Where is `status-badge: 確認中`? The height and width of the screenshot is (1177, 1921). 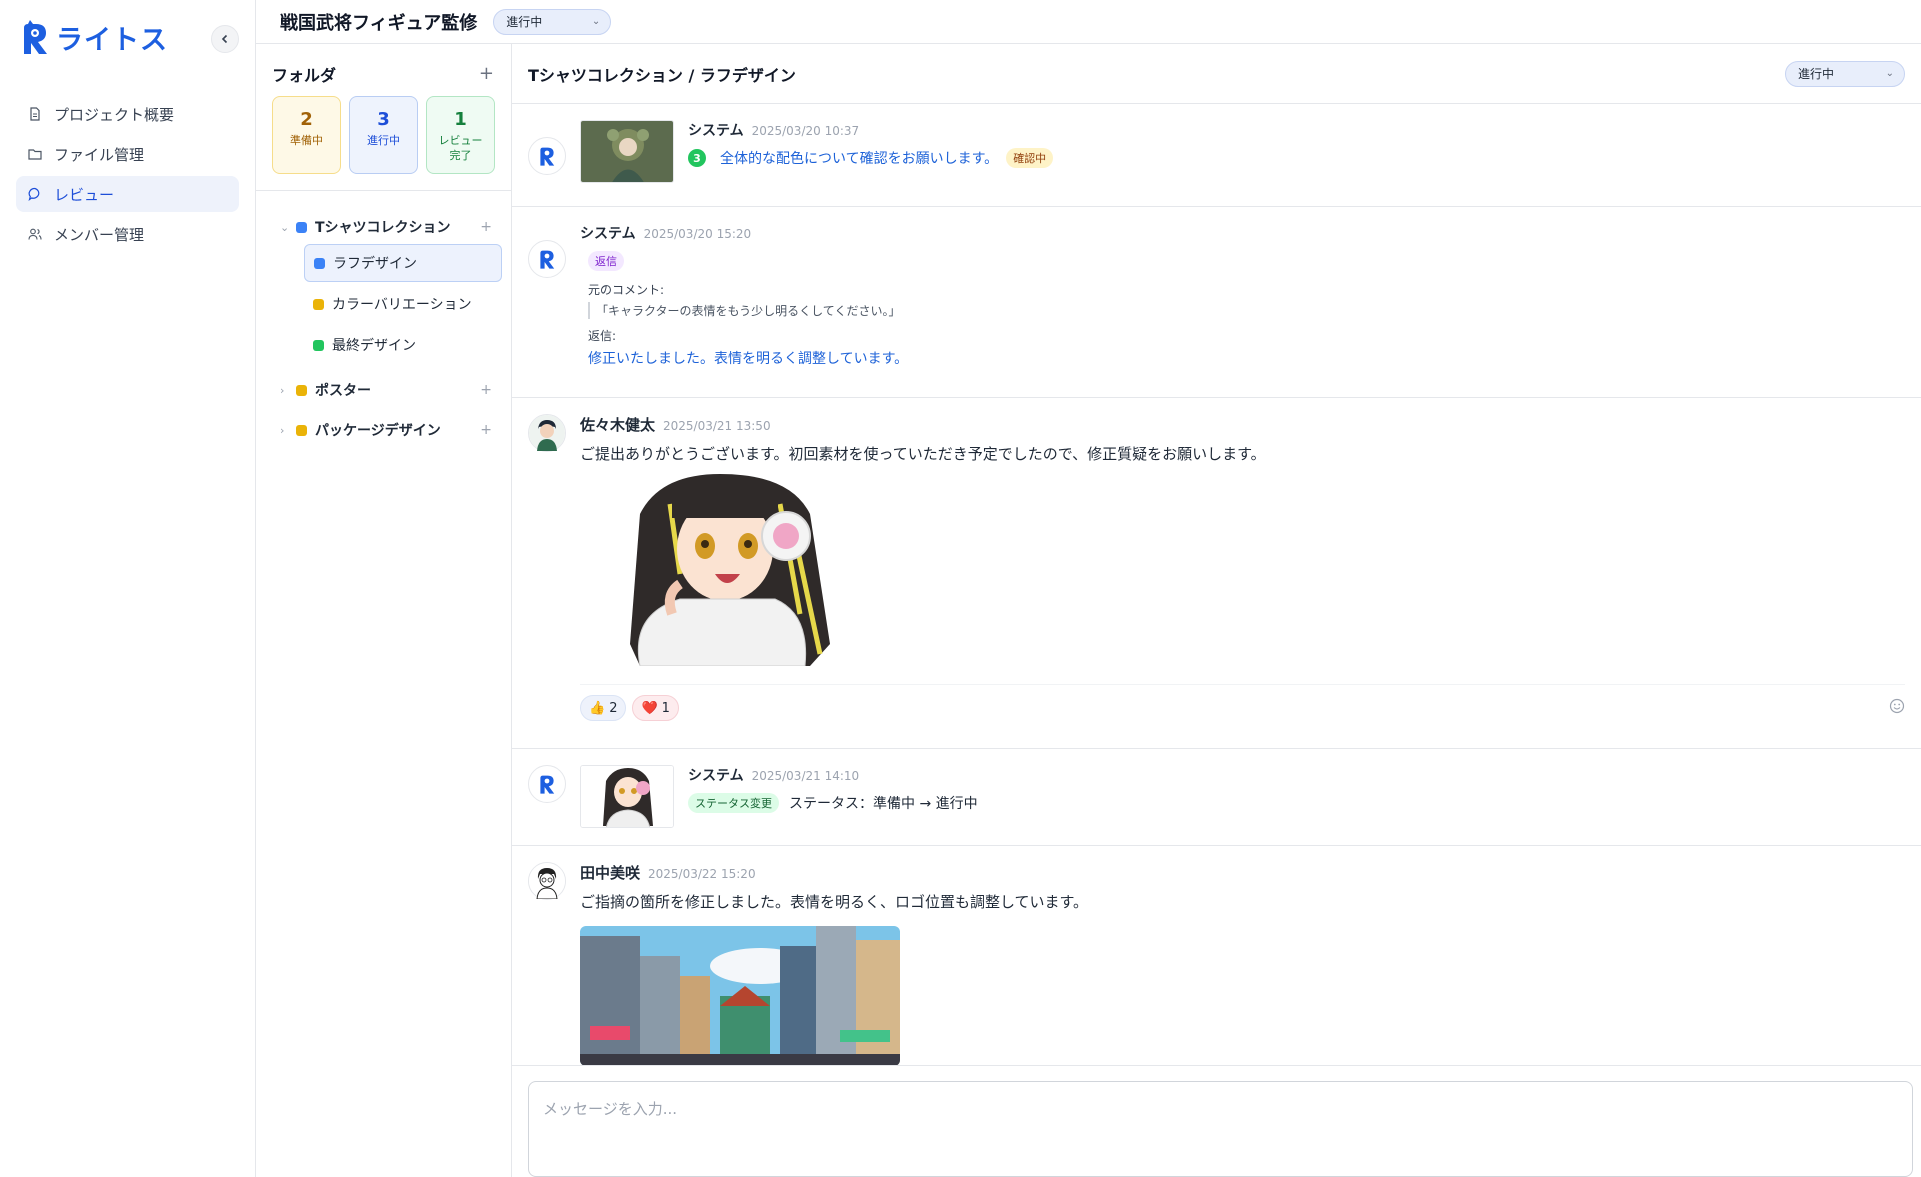
status-badge: 確認中 is located at coordinates (1030, 158).